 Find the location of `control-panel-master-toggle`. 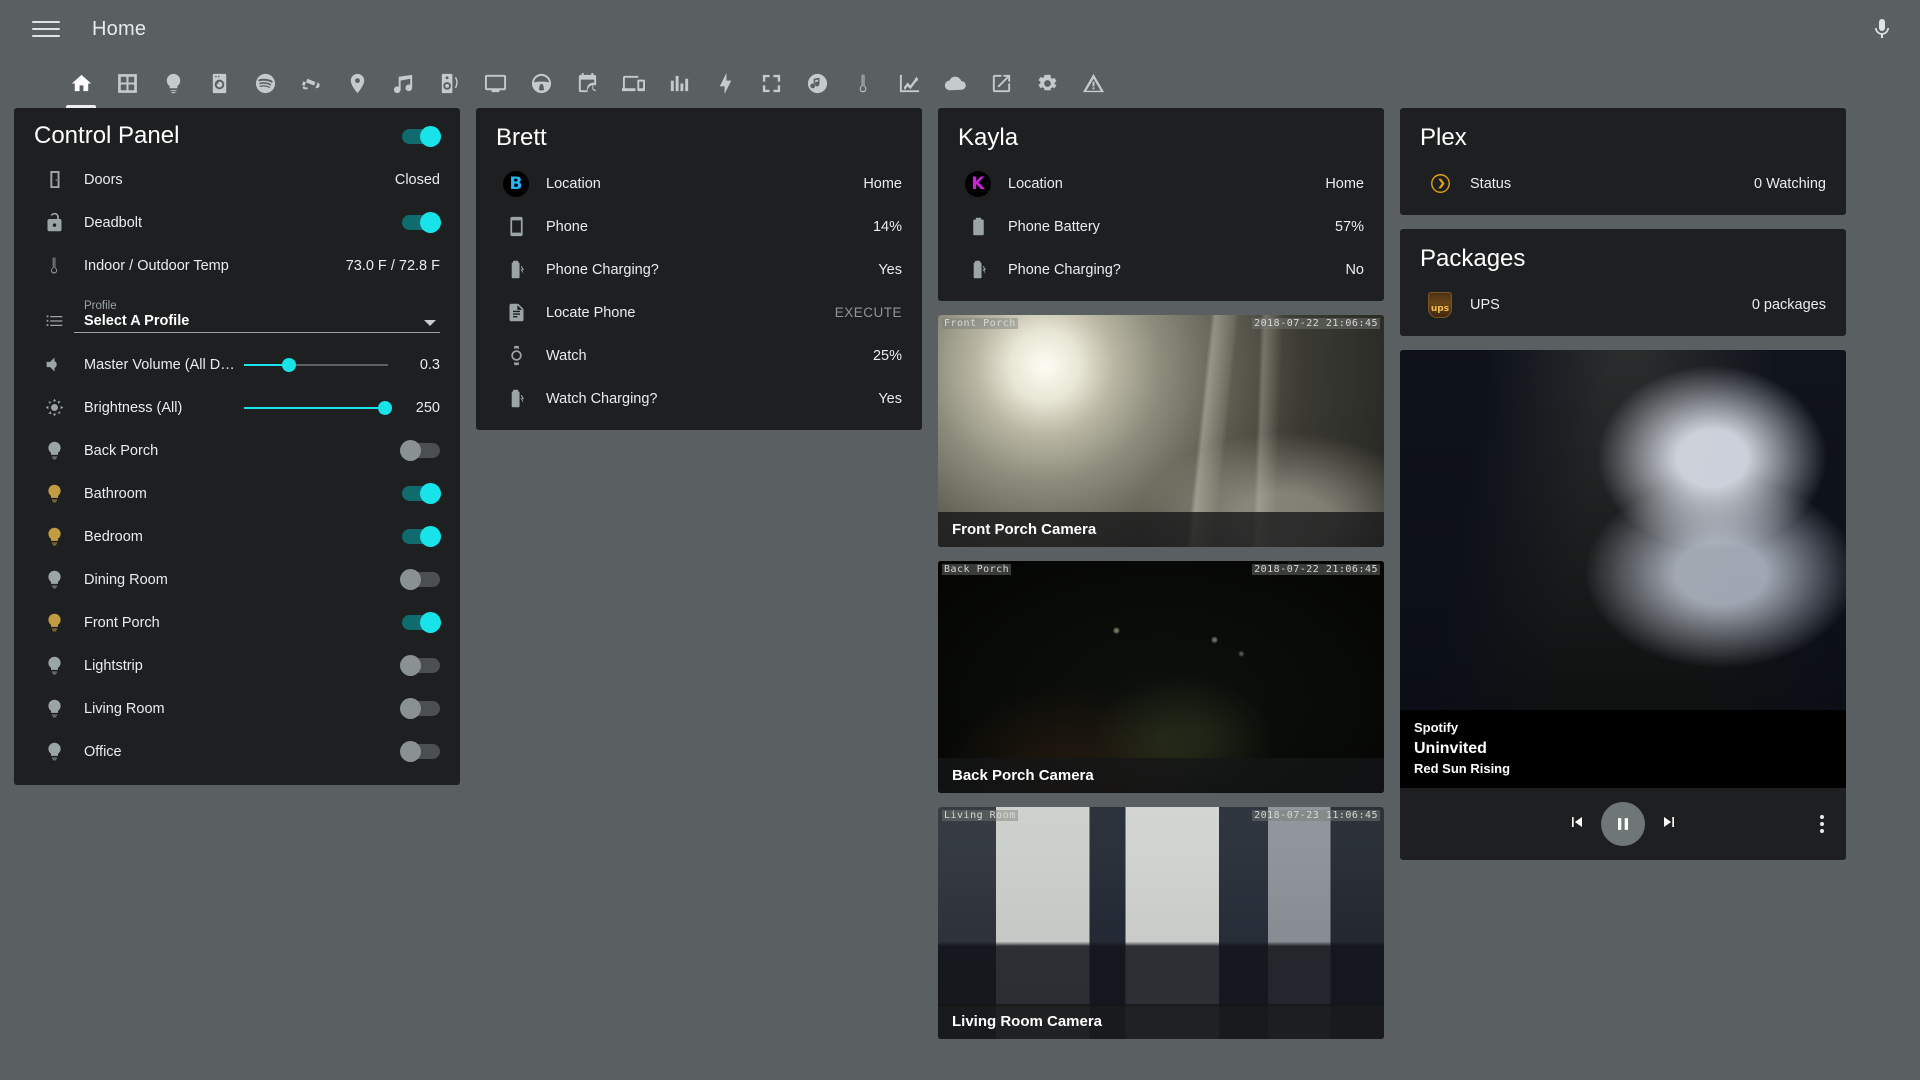

control-panel-master-toggle is located at coordinates (421, 136).